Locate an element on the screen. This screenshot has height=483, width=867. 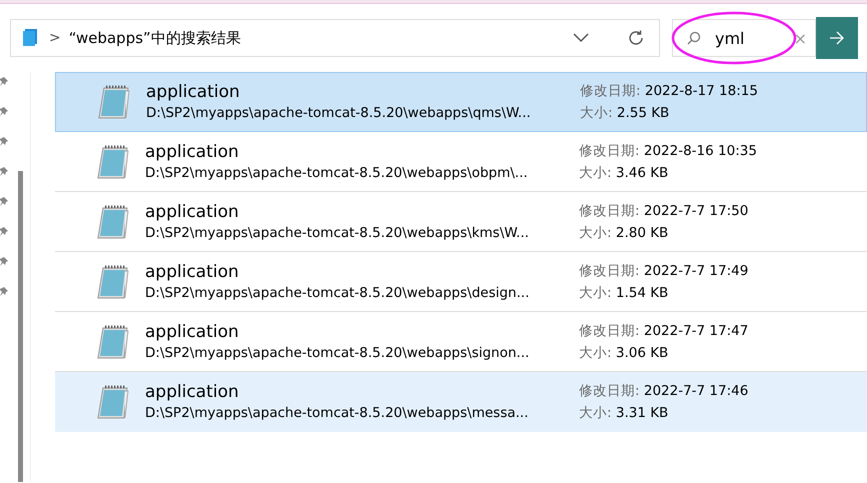
result-row: application D:\SP2\myapps\apache-tomcat-8.5.20\webapps\messa... 修改日期: 2022-7-7 17:46 大小: 3.31 KB is located at coordinates (461, 402).